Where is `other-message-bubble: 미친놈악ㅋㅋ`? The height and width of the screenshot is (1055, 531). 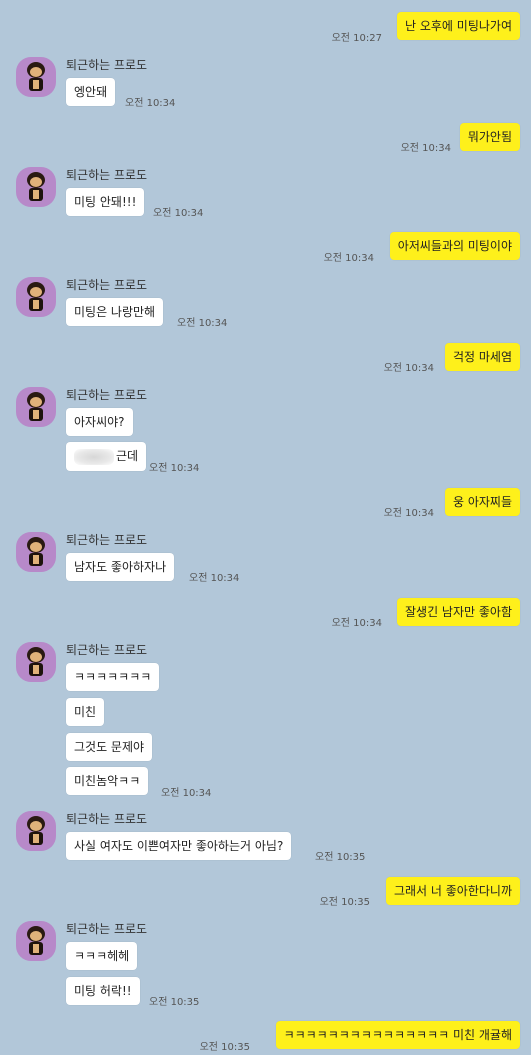 other-message-bubble: 미친놈악ㅋㅋ is located at coordinates (107, 781).